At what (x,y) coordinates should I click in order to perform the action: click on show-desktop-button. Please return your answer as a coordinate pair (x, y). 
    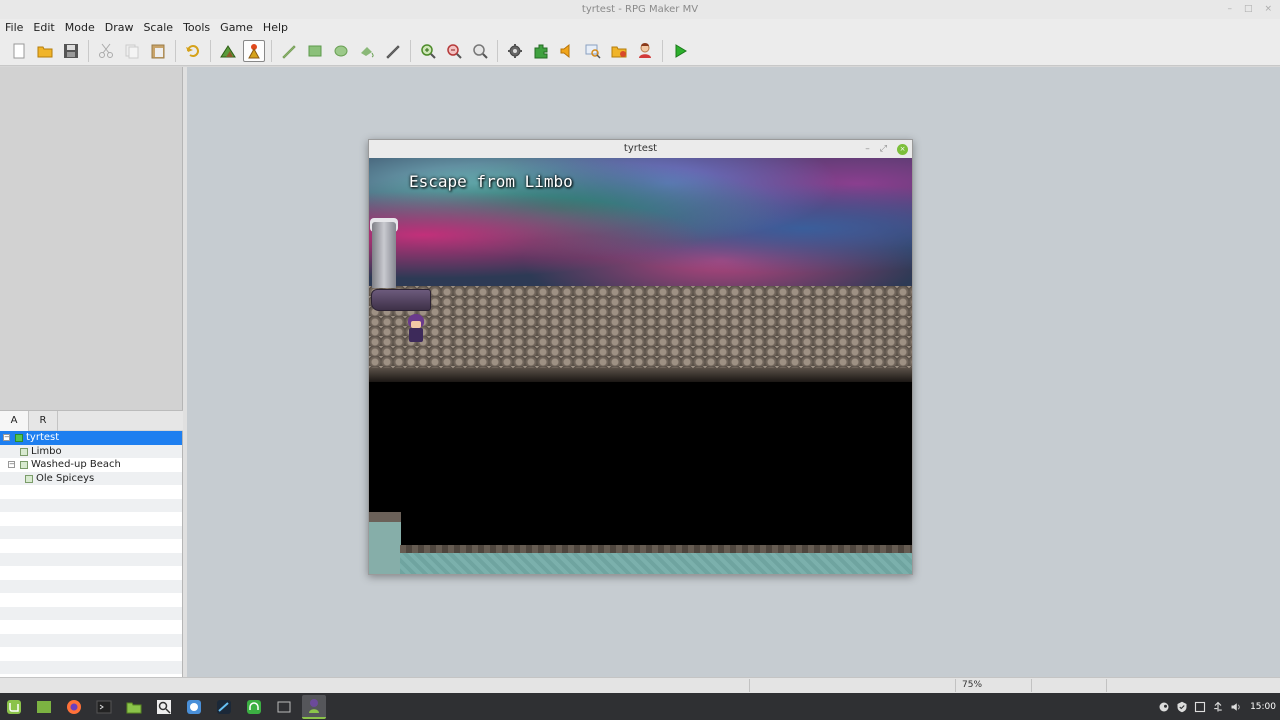
    Looking at the image, I should click on (44, 707).